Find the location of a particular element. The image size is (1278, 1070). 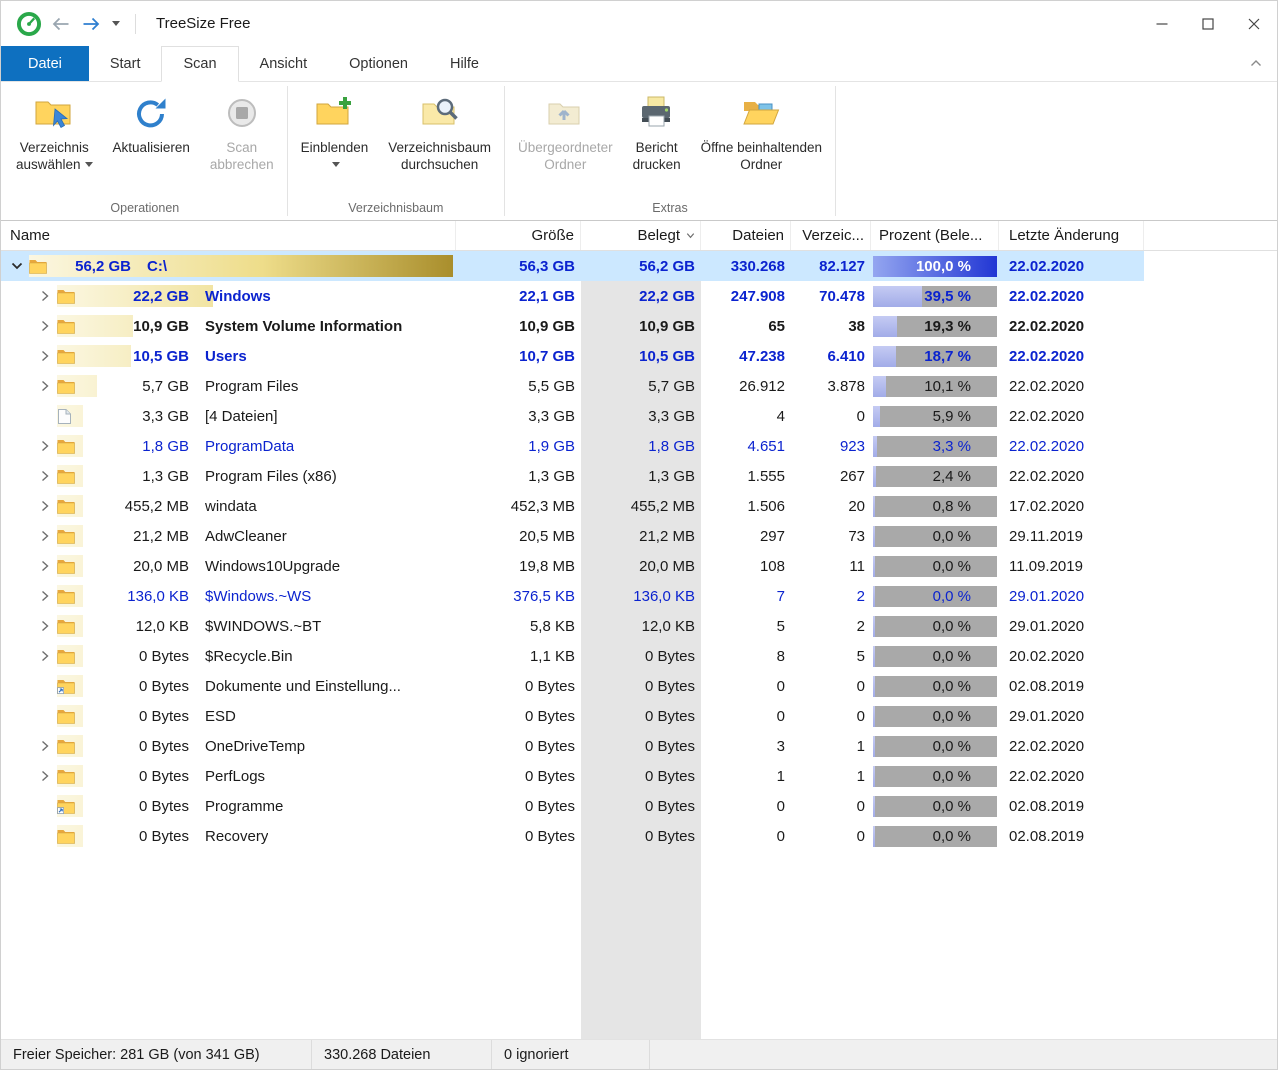

row-name: Programme is located at coordinates (244, 806).